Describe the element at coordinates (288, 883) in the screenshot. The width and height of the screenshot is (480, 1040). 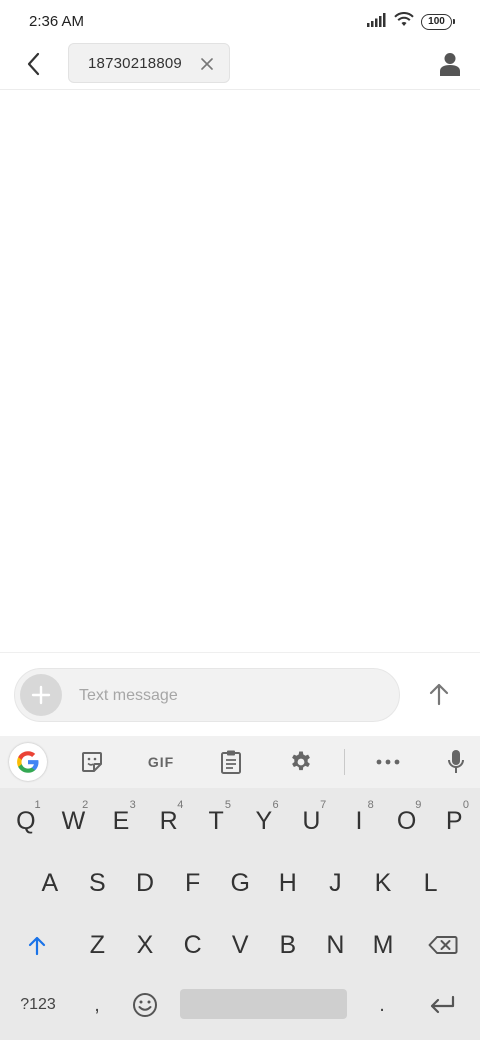
I see `key-h: H` at that location.